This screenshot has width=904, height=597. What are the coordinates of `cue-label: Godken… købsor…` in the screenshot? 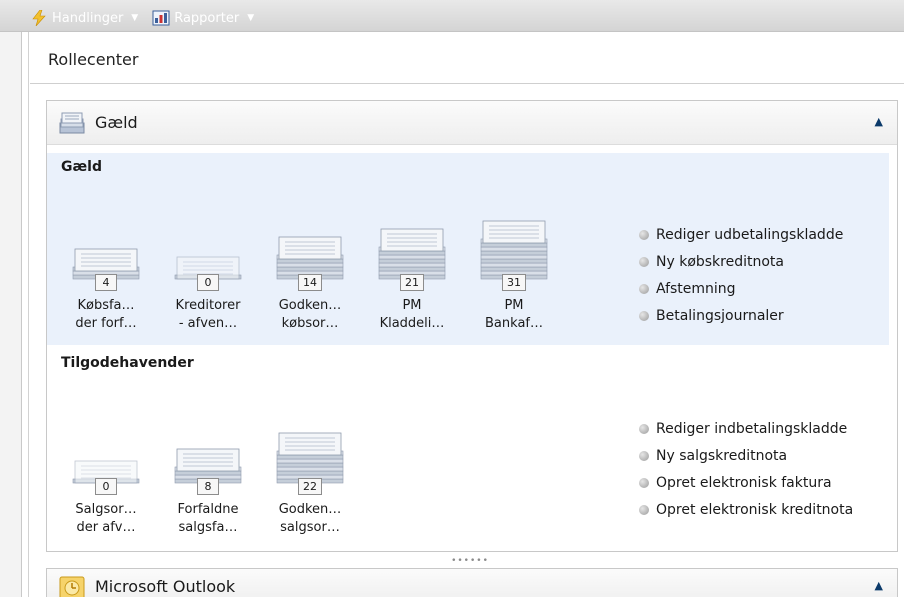 It's located at (310, 314).